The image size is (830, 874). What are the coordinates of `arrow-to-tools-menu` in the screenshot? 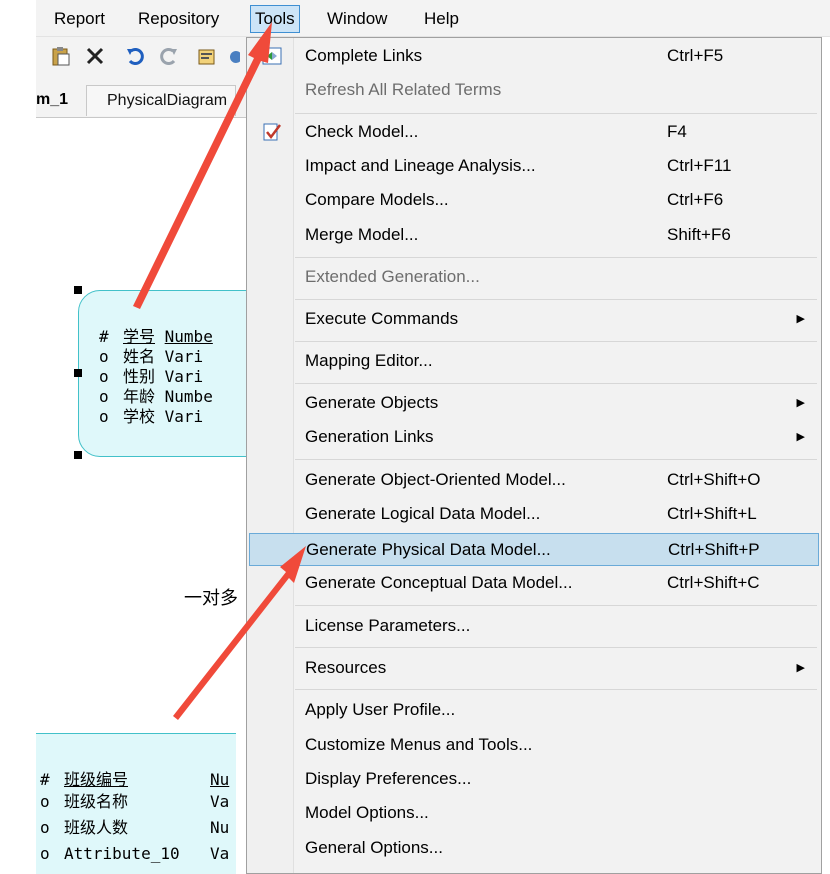 It's located at (202, 165).